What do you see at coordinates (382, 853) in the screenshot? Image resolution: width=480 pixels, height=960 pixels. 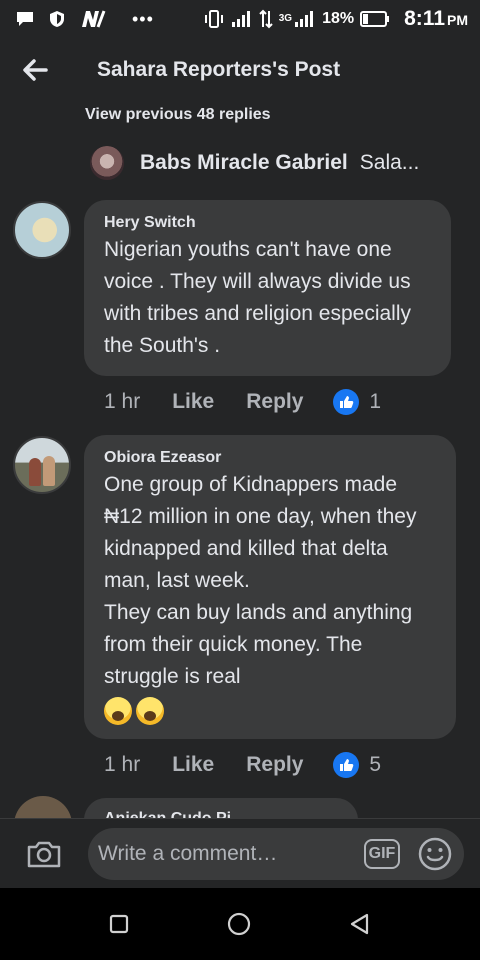 I see `gif-button: GIF` at bounding box center [382, 853].